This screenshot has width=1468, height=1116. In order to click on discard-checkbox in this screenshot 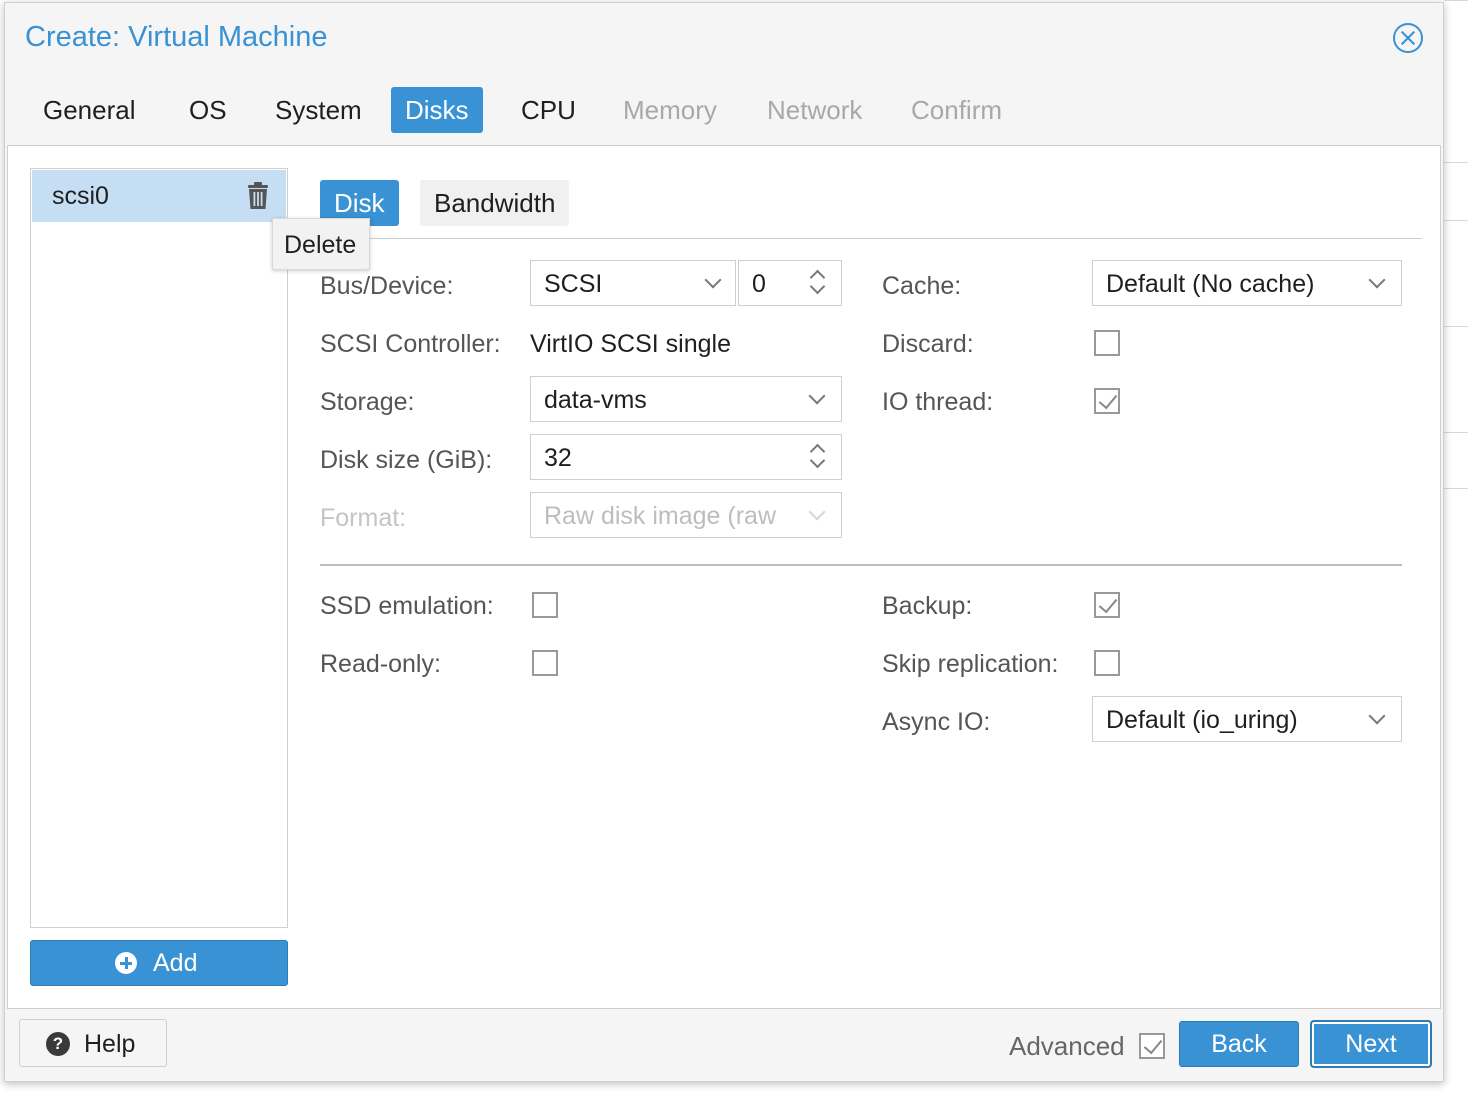, I will do `click(1107, 343)`.